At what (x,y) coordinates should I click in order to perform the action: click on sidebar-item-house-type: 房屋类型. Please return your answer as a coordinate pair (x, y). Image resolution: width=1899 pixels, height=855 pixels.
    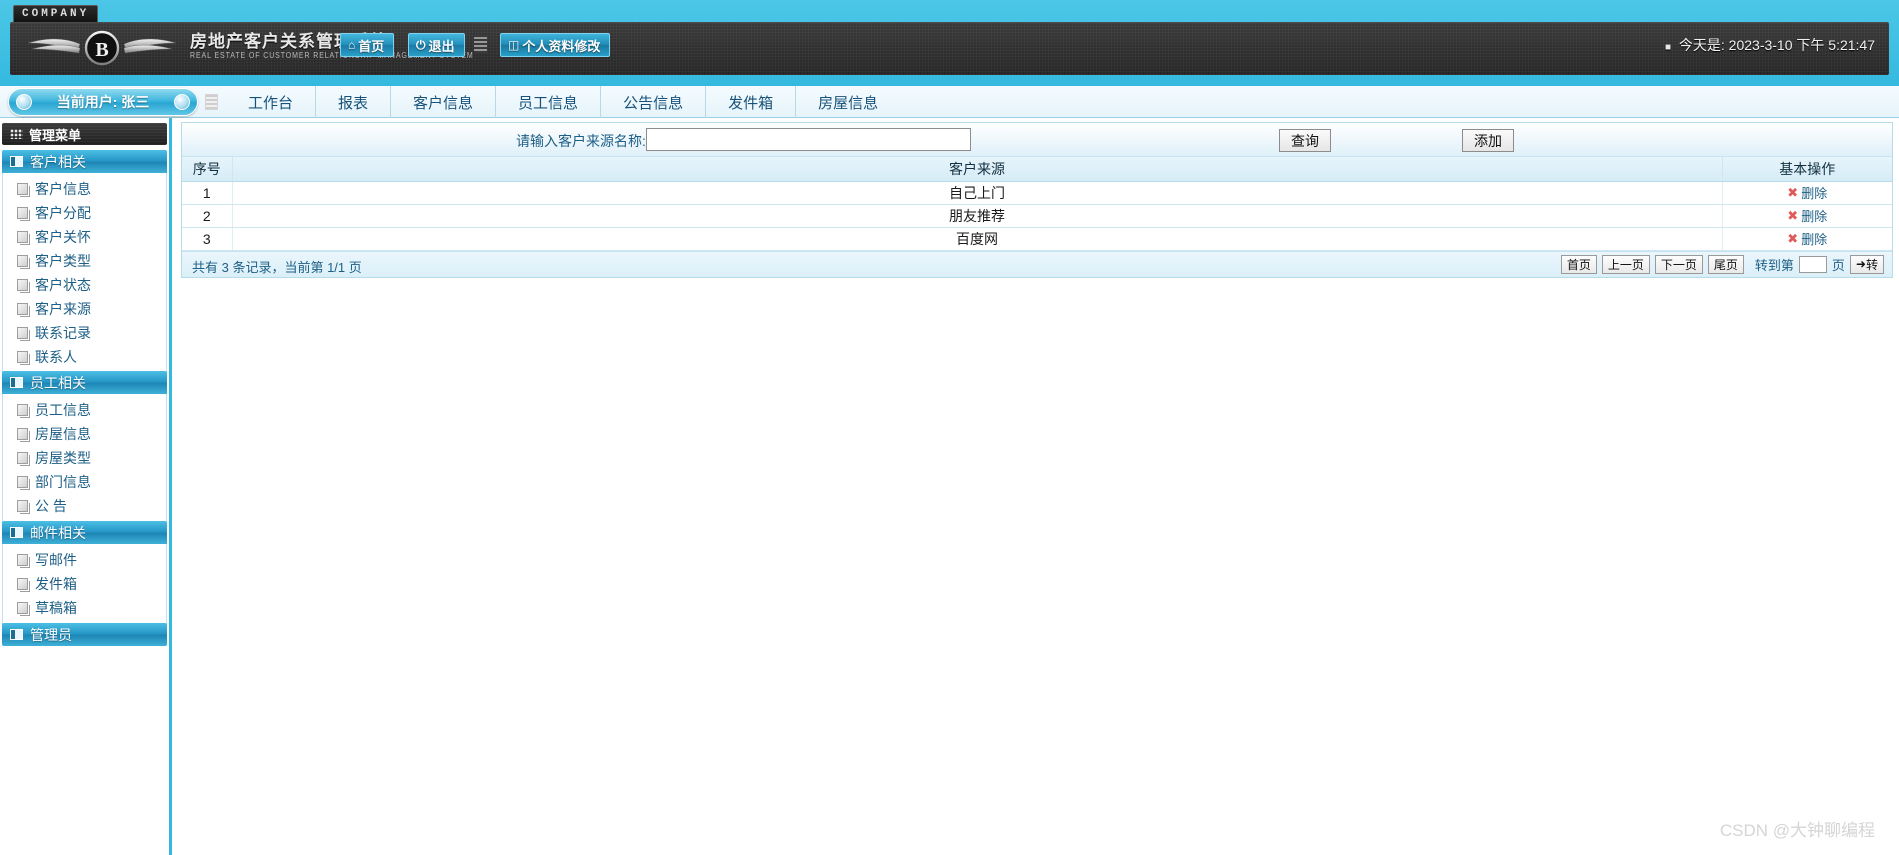
    Looking at the image, I should click on (84, 458).